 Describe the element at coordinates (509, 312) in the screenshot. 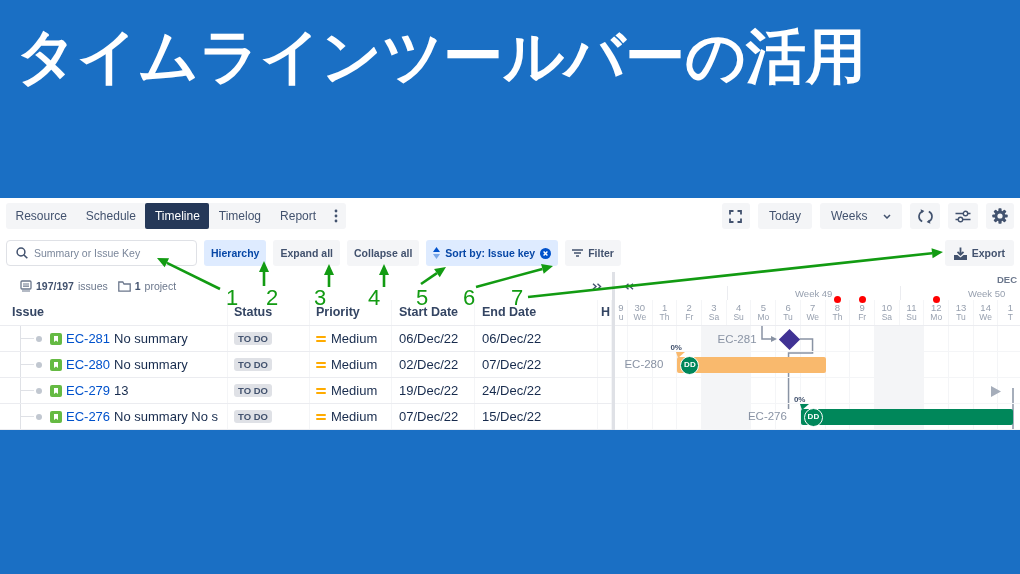

I see `column-header: End Date` at that location.